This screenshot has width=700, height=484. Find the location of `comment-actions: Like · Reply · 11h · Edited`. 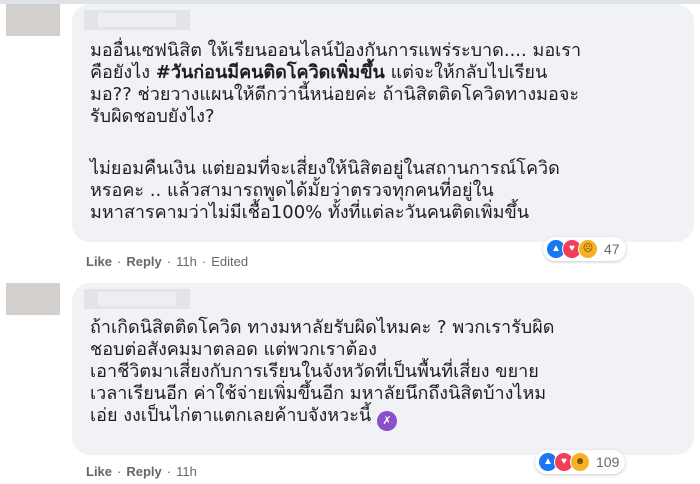

comment-actions: Like · Reply · 11h · Edited is located at coordinates (167, 261).